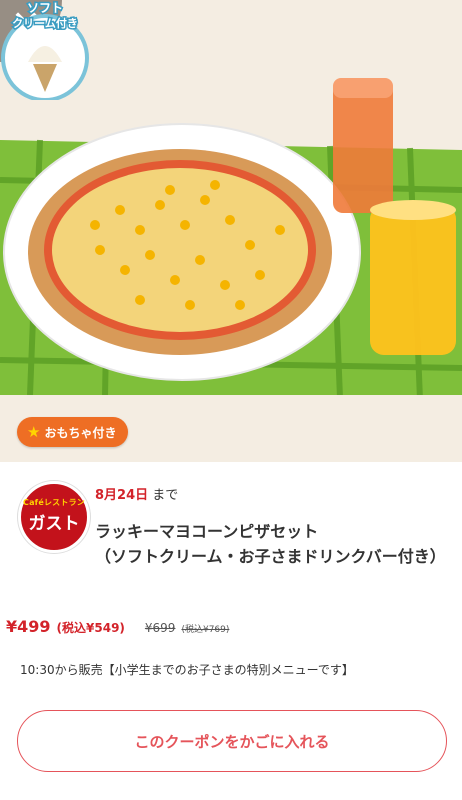  Describe the element at coordinates (122, 495) in the screenshot. I see `valid-date: 8月24日` at that location.